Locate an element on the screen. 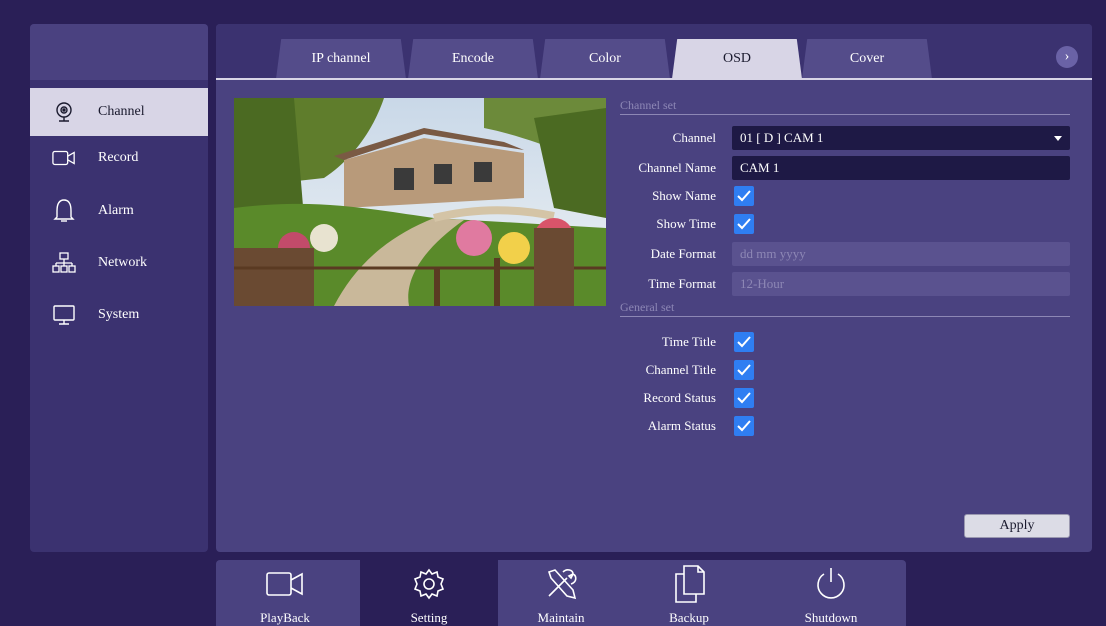 This screenshot has width=1106, height=626. channel-title-label: Channel Title is located at coordinates (680, 369).